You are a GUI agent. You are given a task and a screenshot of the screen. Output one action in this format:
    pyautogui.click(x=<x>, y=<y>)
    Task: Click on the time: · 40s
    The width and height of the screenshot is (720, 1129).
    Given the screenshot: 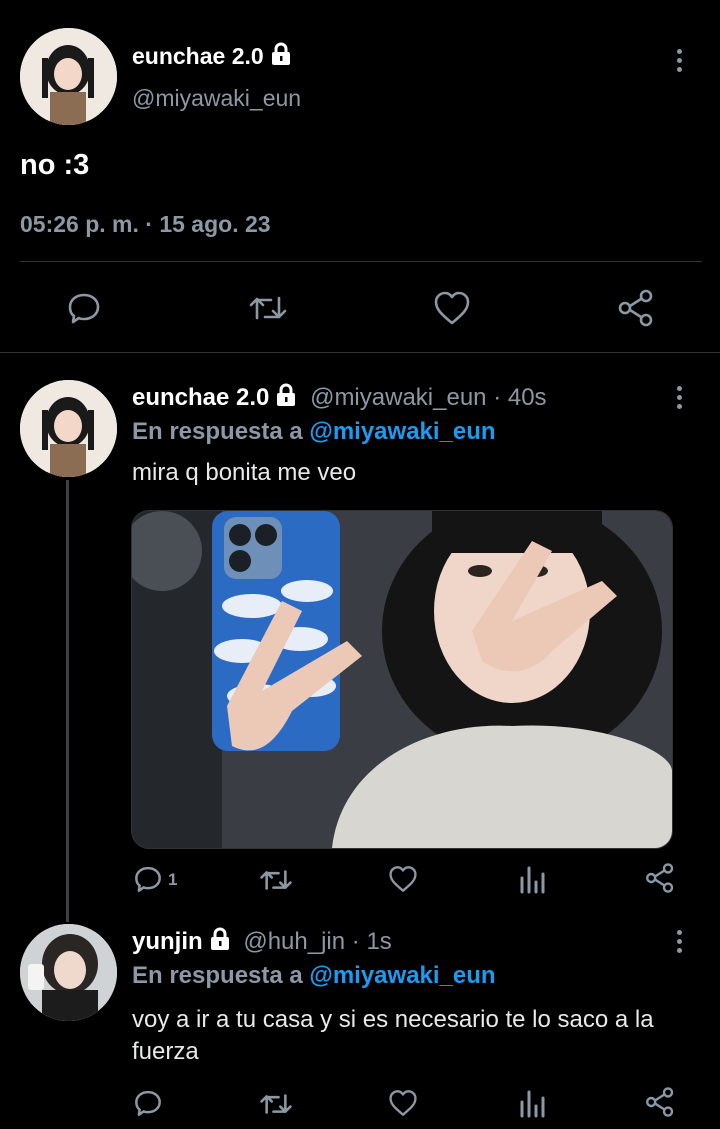 What is the action you would take?
    pyautogui.click(x=520, y=397)
    